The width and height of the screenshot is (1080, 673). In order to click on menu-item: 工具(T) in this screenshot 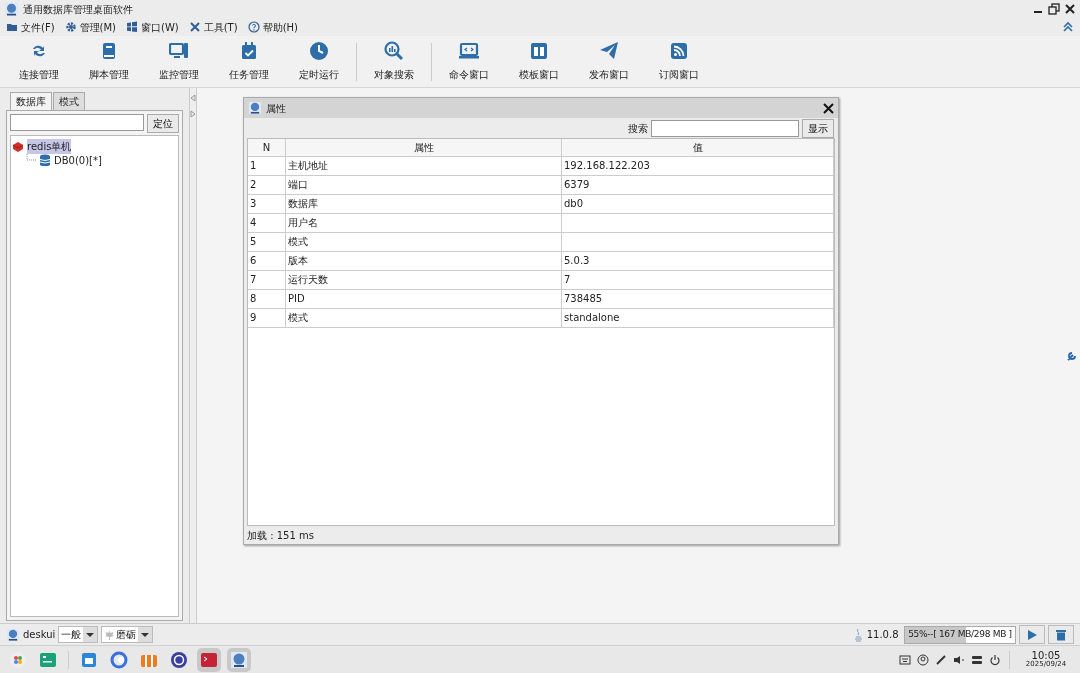, I will do `click(220, 27)`.